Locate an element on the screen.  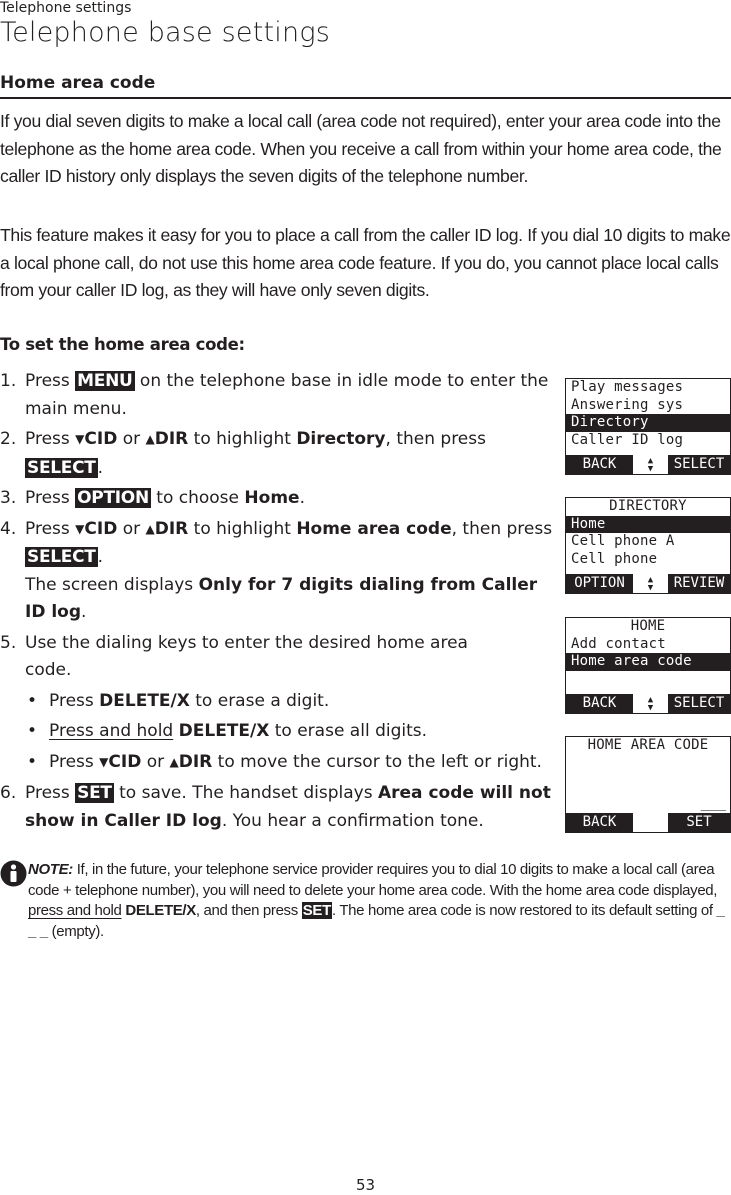
option-key: OPTION is located at coordinates (113, 498).